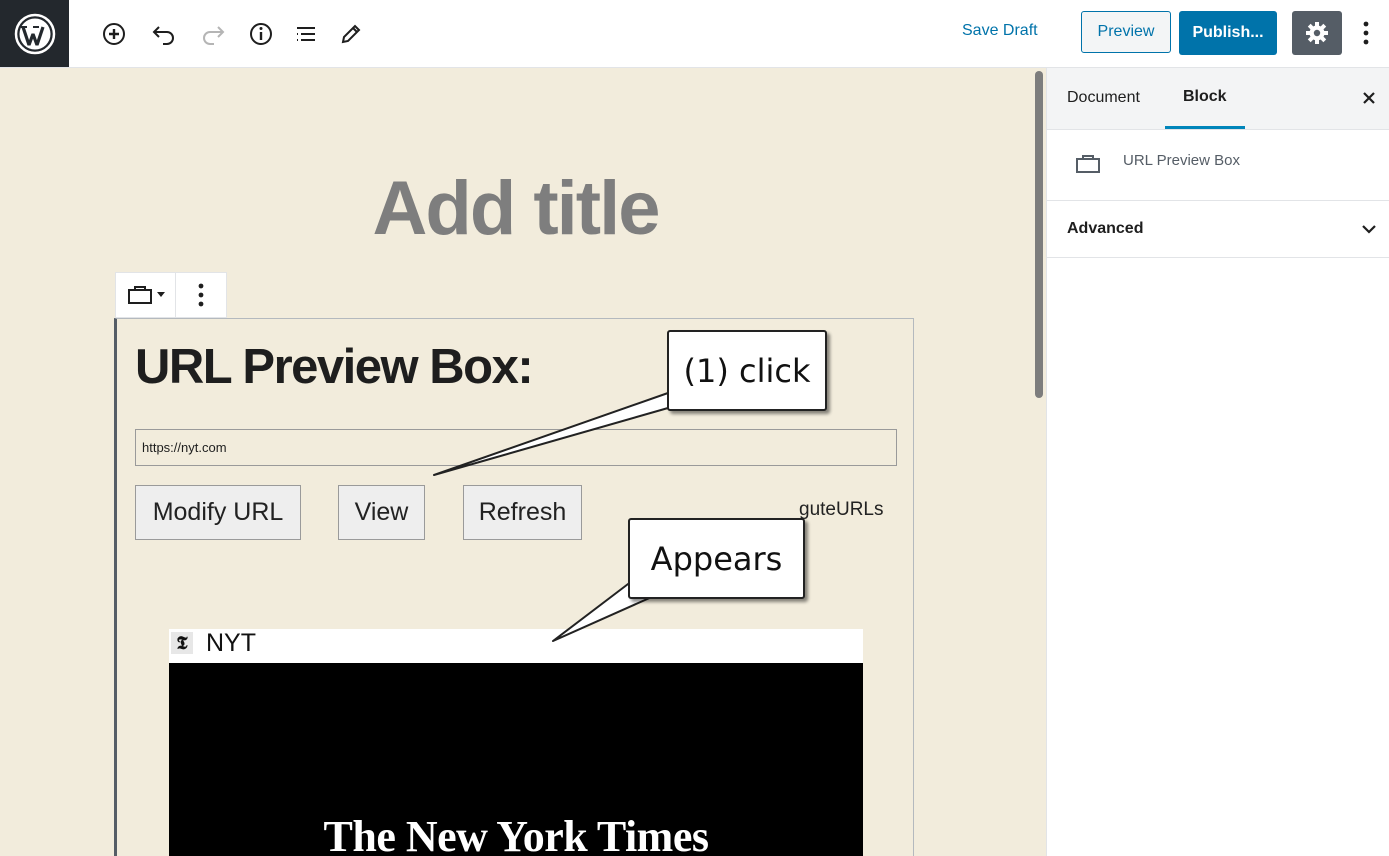  Describe the element at coordinates (334, 367) in the screenshot. I see `block-heading: URL Preview Box:` at that location.